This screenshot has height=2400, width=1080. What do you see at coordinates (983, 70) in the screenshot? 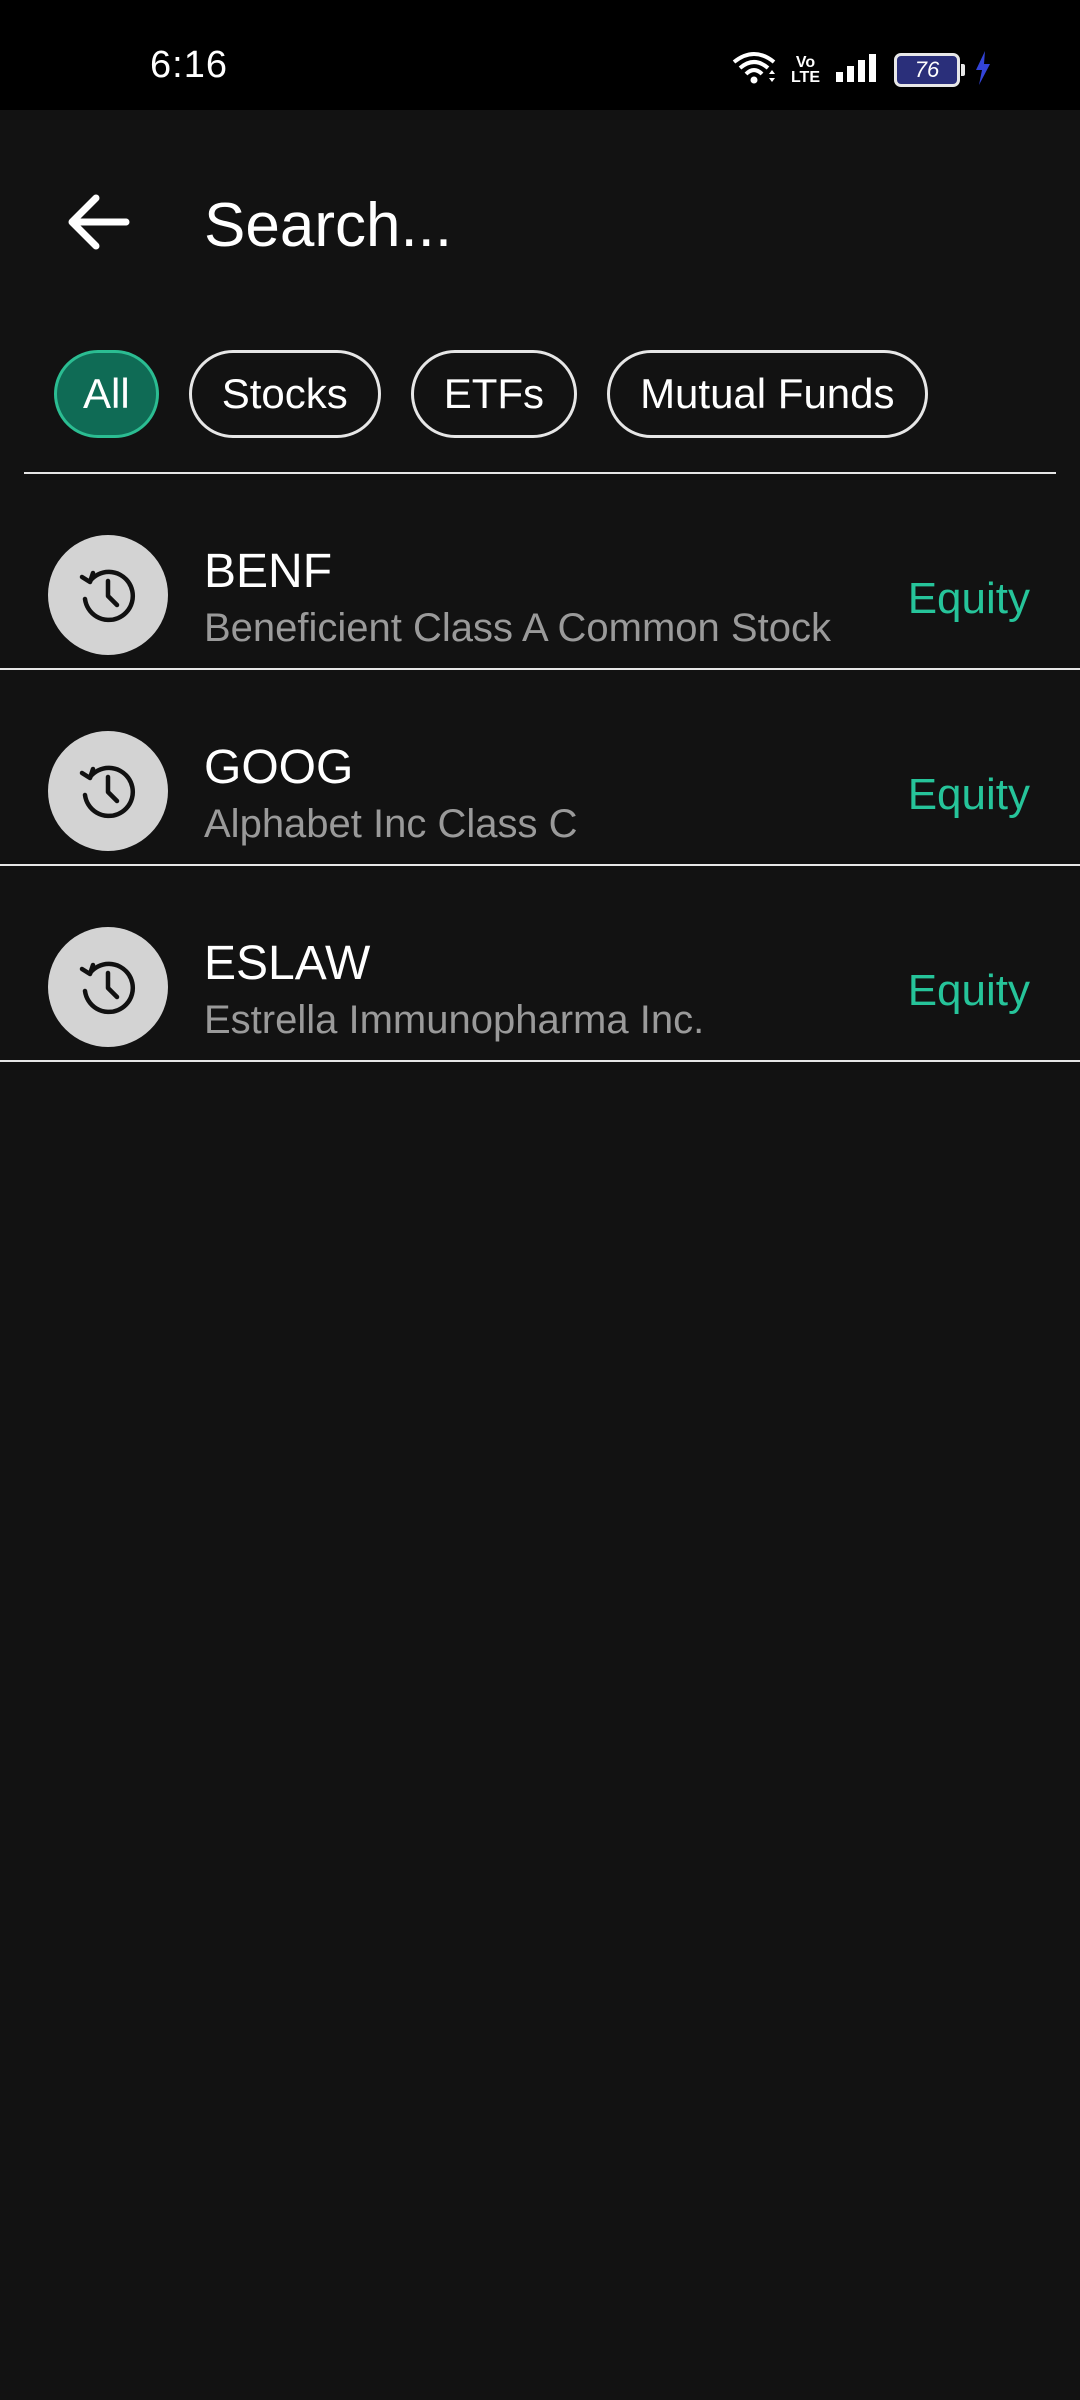
I see `charging-icon` at bounding box center [983, 70].